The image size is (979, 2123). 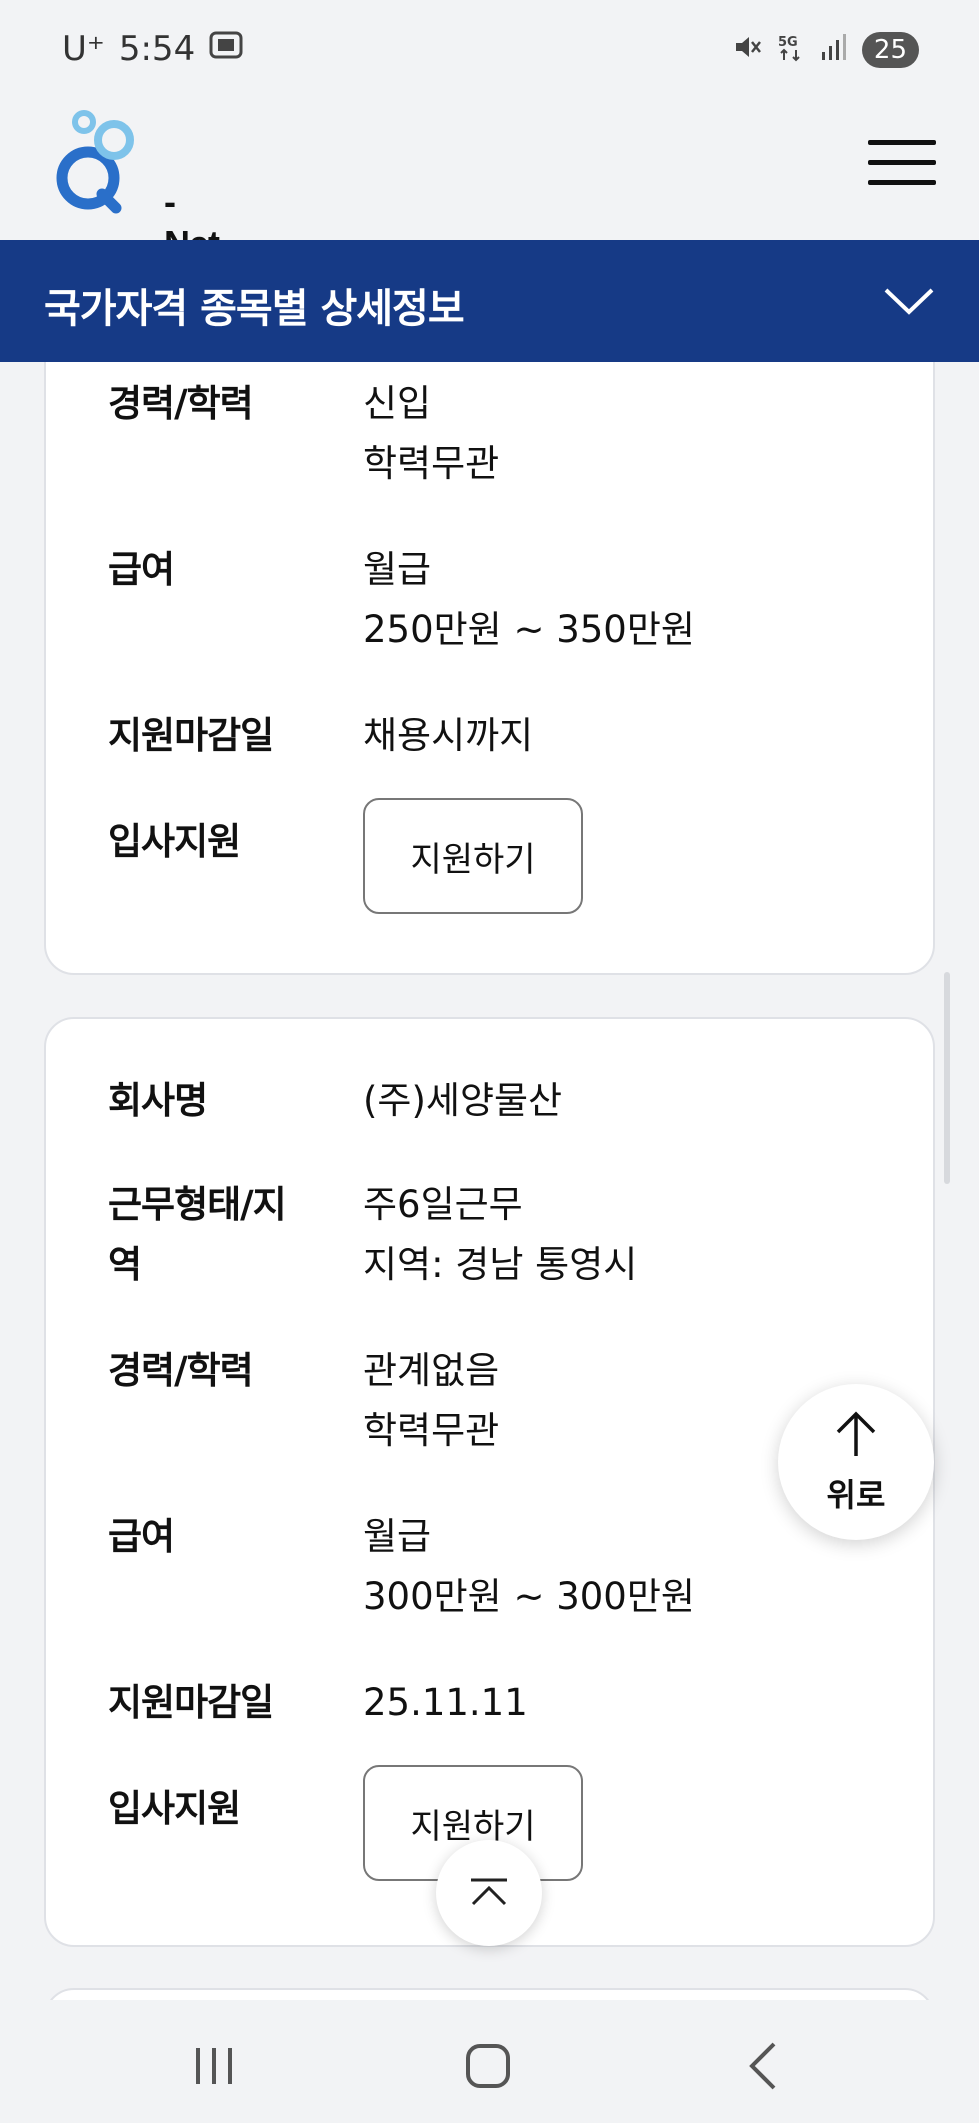 I want to click on recent-apps-icon, so click(x=214, y=2066).